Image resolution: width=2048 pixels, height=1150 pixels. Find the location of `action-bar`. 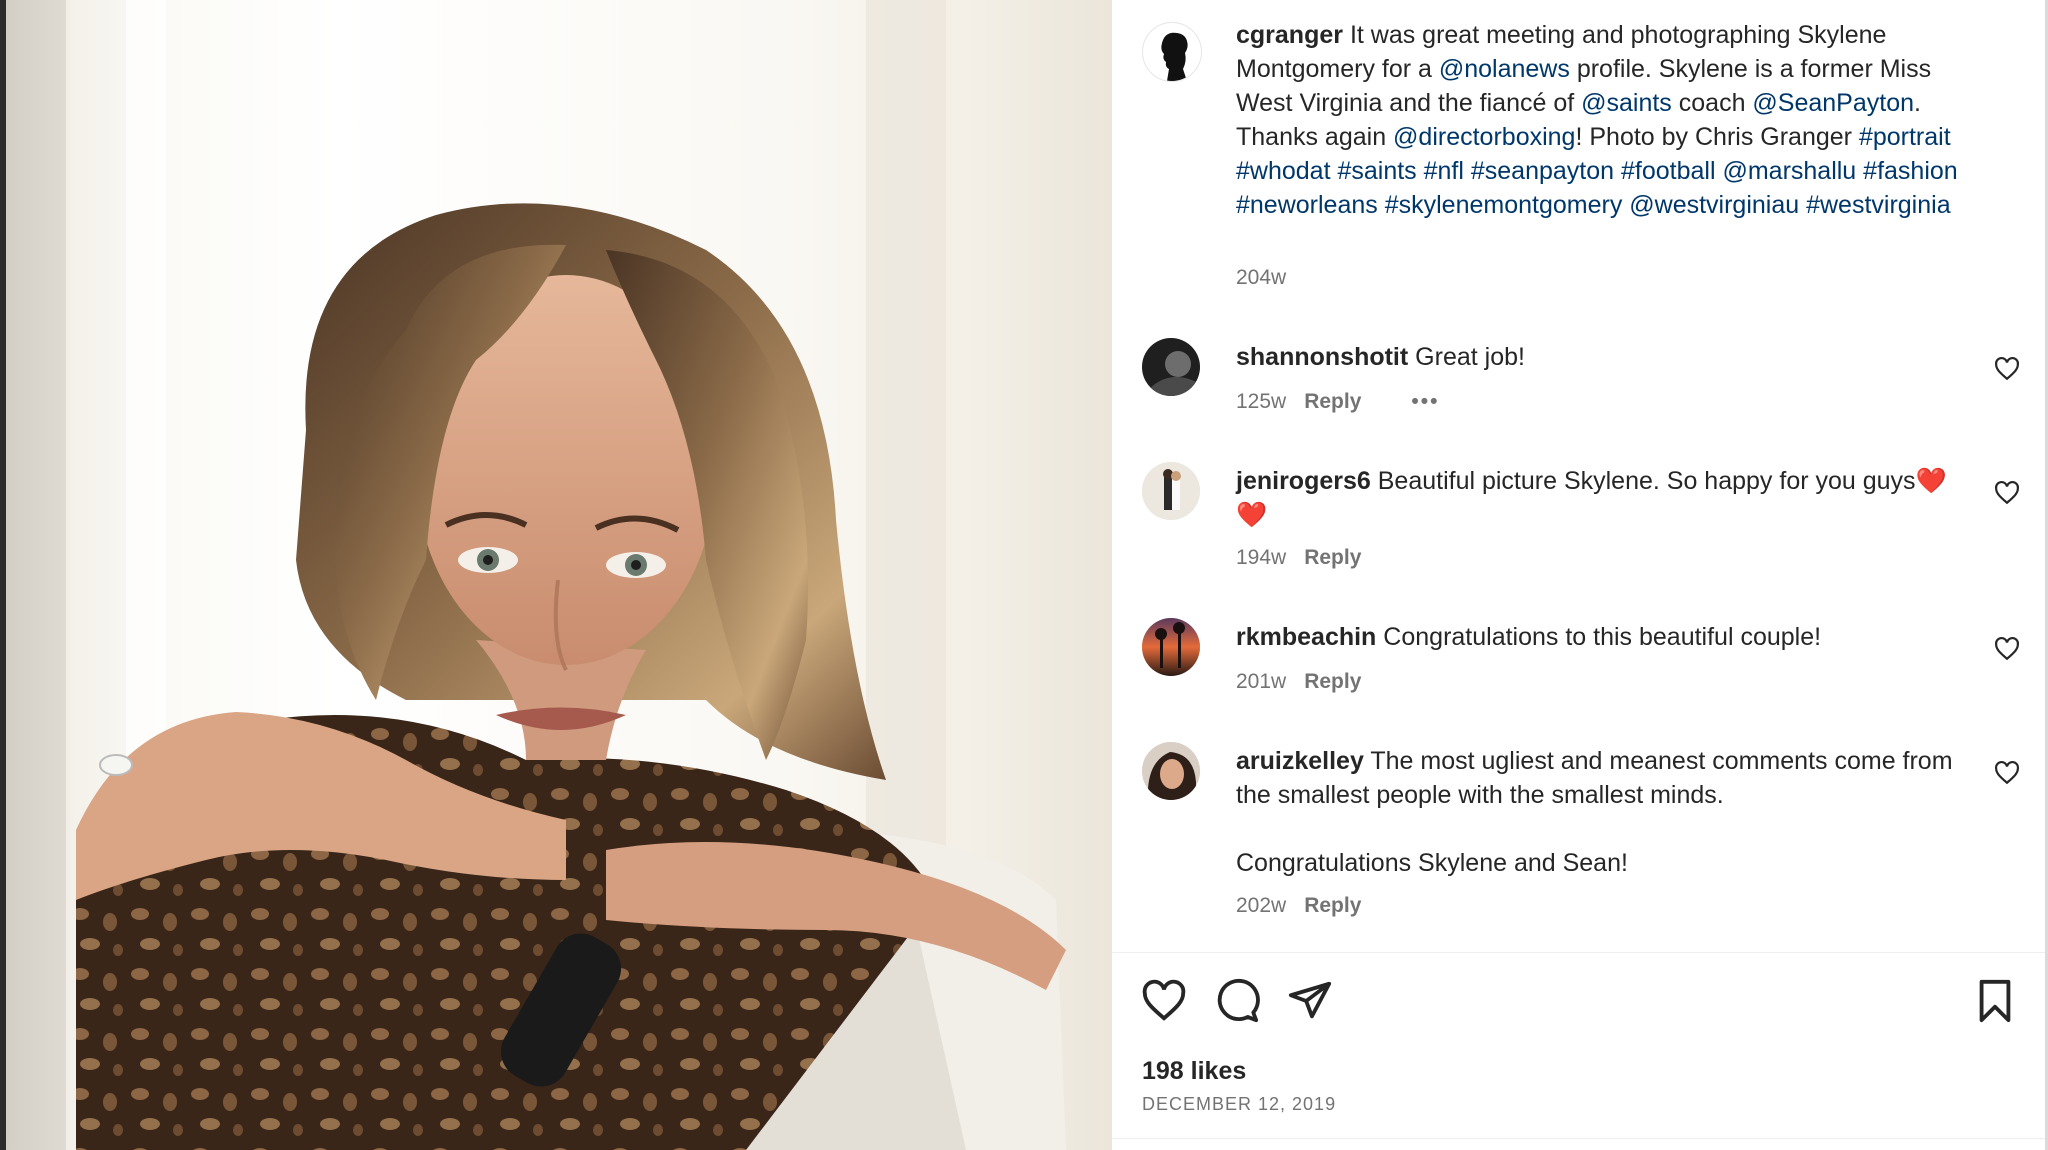

action-bar is located at coordinates (1580, 1013).